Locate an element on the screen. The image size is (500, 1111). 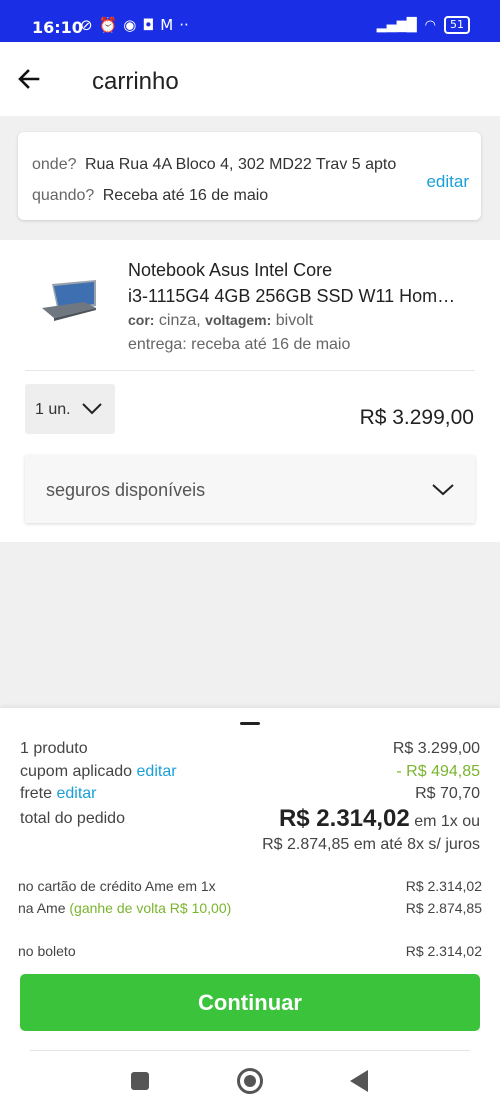
pay-boleto-value: R$ 2.314,02 is located at coordinates (443, 951).